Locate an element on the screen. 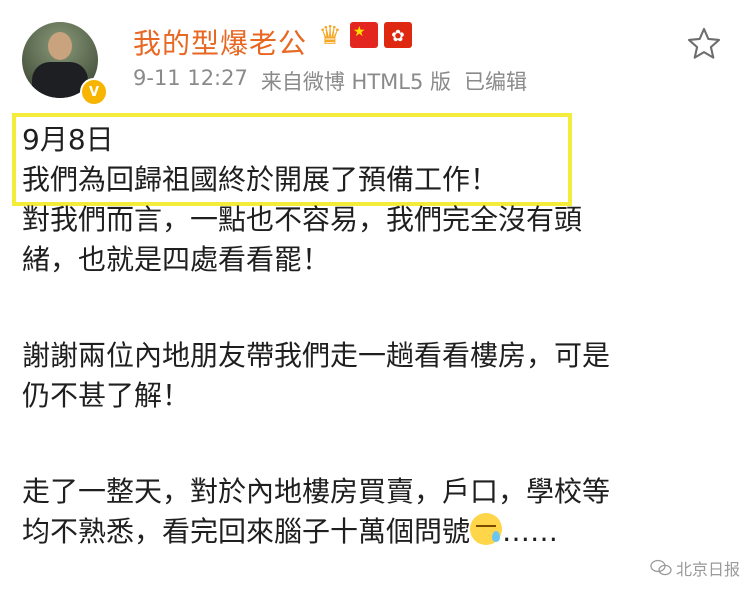  verified-badge-icon: V is located at coordinates (94, 92).